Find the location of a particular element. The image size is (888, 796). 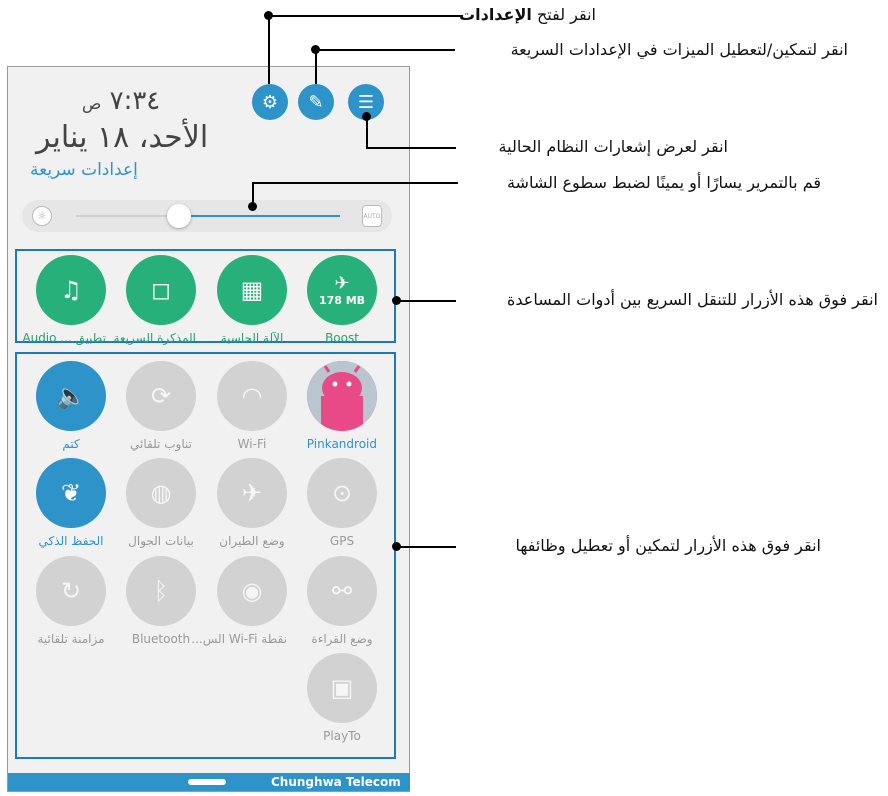

wifi-icon: ◠ is located at coordinates (252, 396).